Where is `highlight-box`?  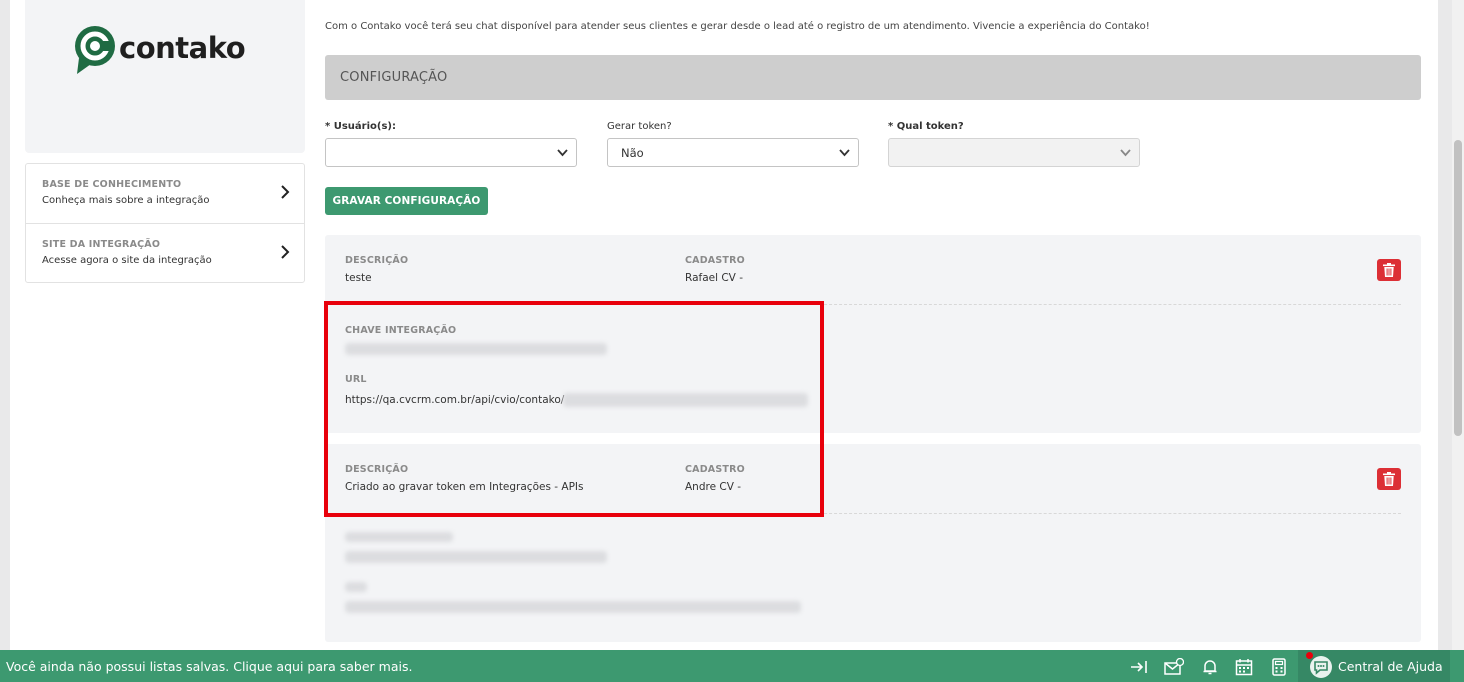 highlight-box is located at coordinates (574, 409).